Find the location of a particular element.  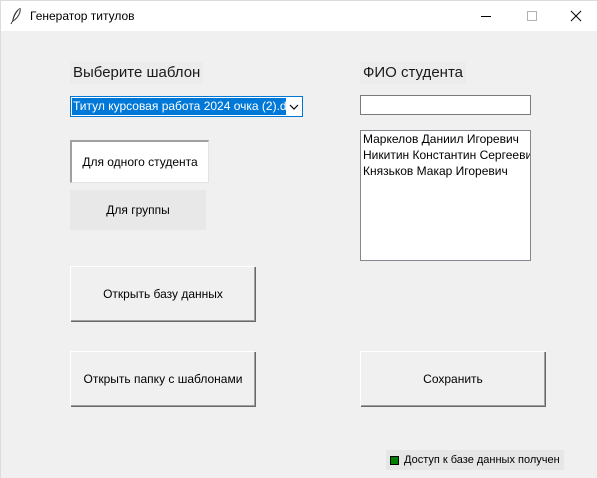

list-item: Никитин Константин Сергеевич is located at coordinates (445, 155).